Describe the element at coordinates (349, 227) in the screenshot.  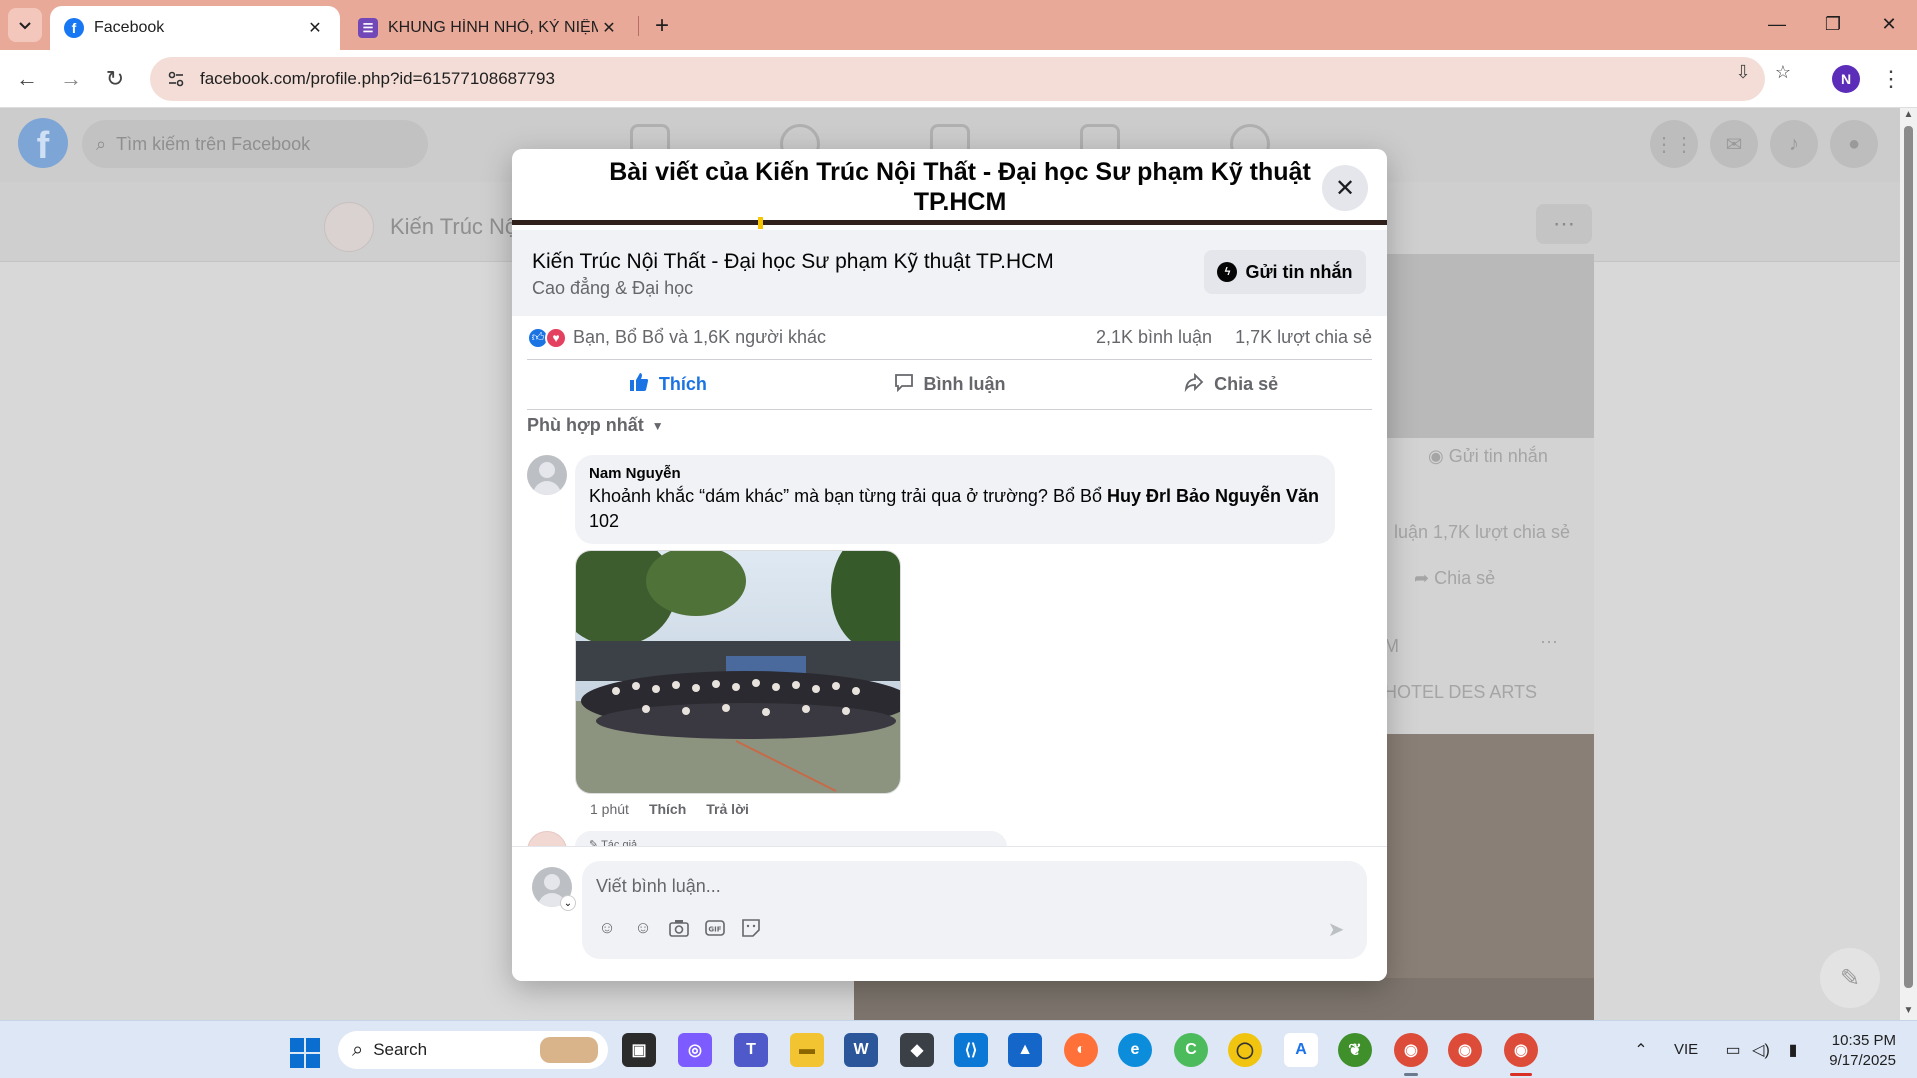
I see `page-avatar` at that location.